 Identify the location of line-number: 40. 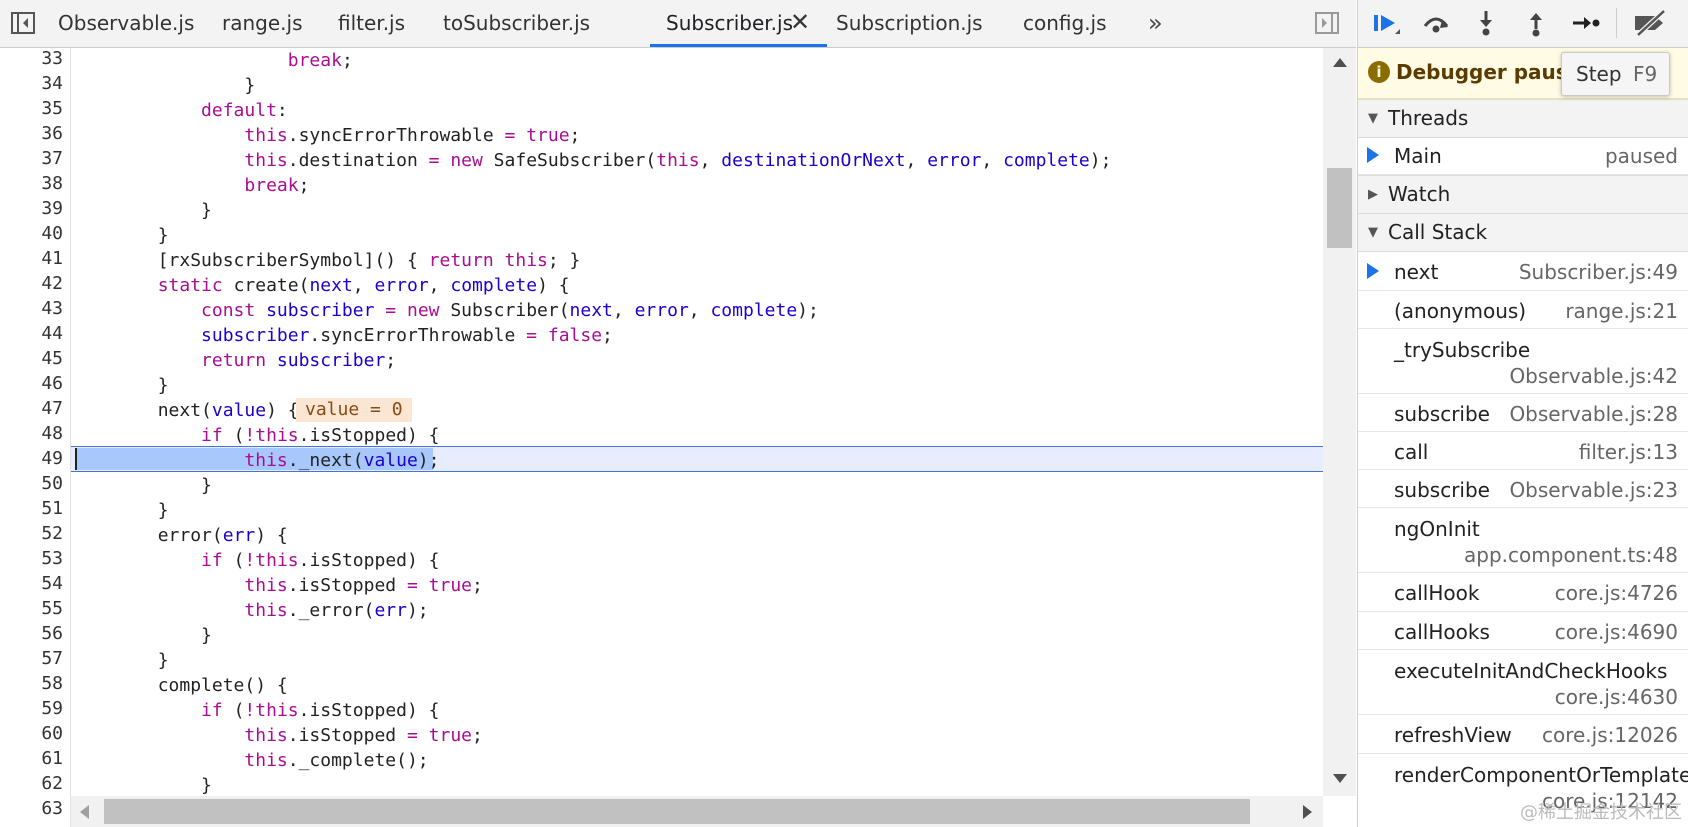
(31, 233).